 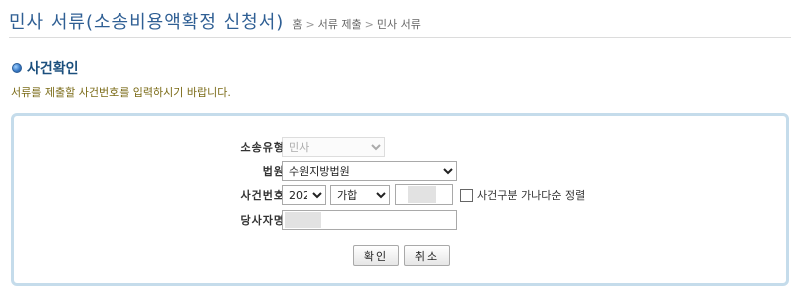 What do you see at coordinates (262, 147) in the screenshot?
I see `case-type-label: 소송유형` at bounding box center [262, 147].